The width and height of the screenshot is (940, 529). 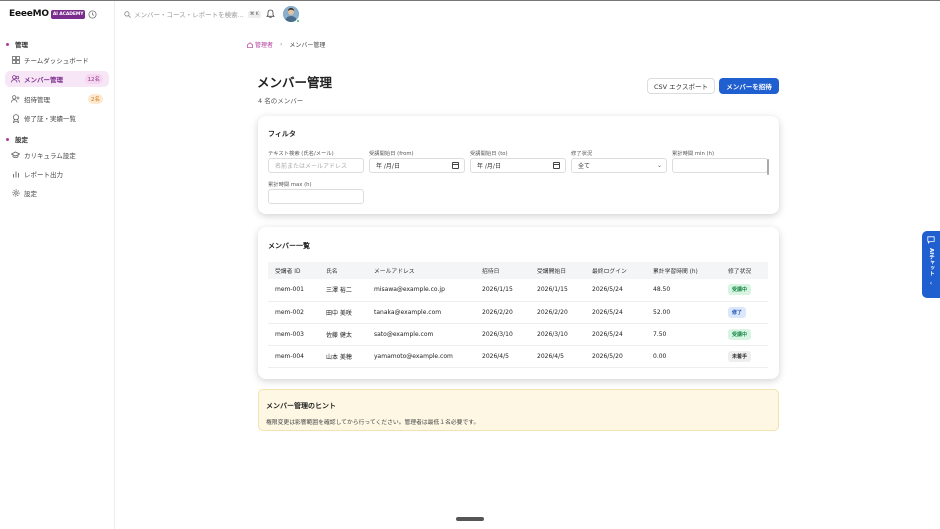 I want to click on award-icon, so click(x=15, y=118).